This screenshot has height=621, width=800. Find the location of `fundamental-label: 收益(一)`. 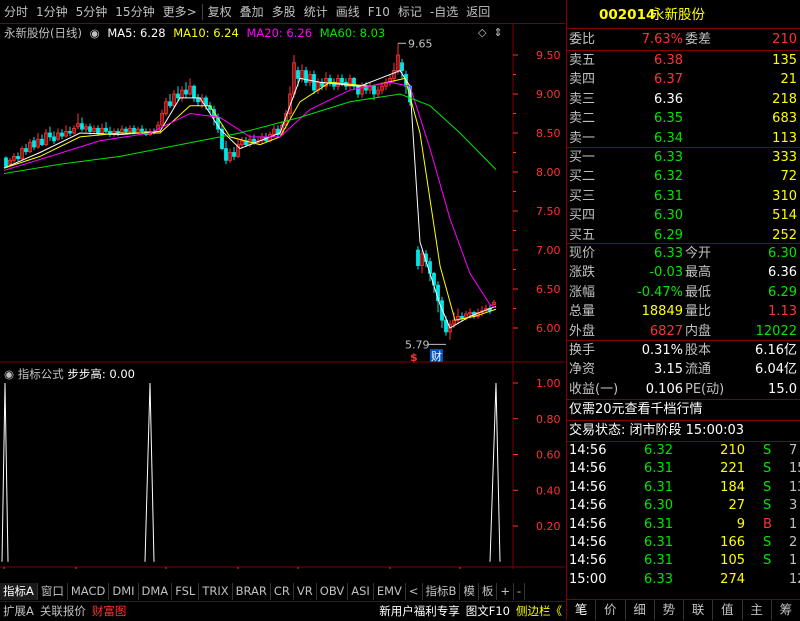

fundamental-label: 收益(一) is located at coordinates (594, 389).